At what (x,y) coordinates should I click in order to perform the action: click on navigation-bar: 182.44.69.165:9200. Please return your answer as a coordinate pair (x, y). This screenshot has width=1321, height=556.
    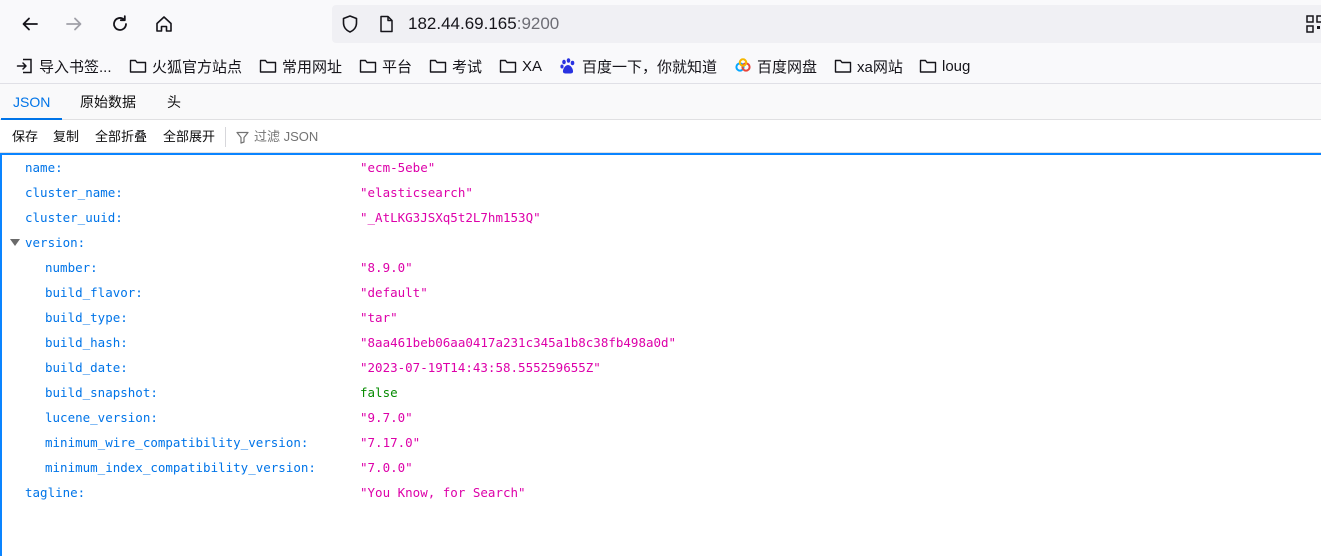
    Looking at the image, I should click on (660, 24).